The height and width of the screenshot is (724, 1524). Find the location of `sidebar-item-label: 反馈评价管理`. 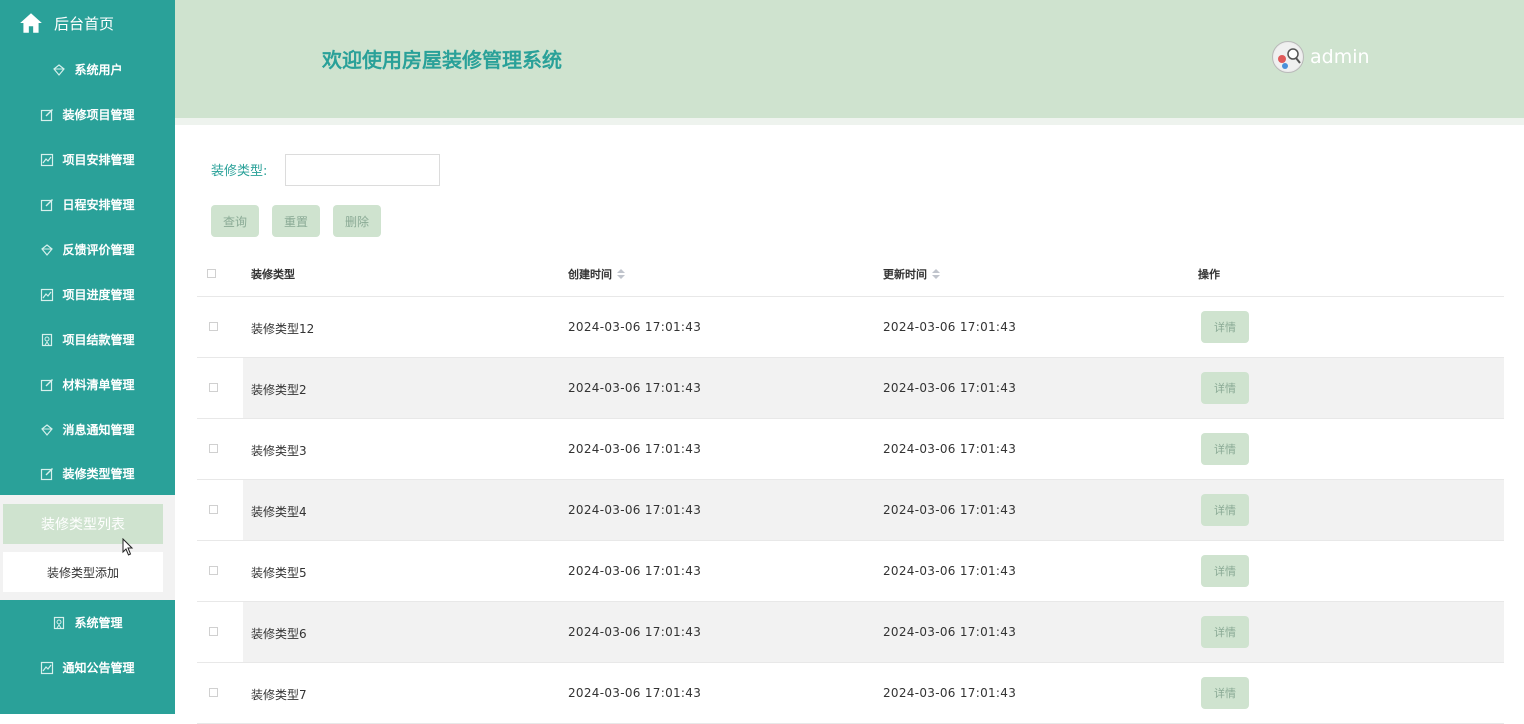

sidebar-item-label: 反馈评价管理 is located at coordinates (98, 250).